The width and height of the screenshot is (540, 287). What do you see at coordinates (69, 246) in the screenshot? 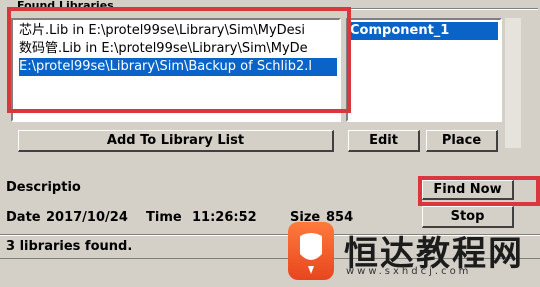
I see `status-text: 3 libraries found.` at bounding box center [69, 246].